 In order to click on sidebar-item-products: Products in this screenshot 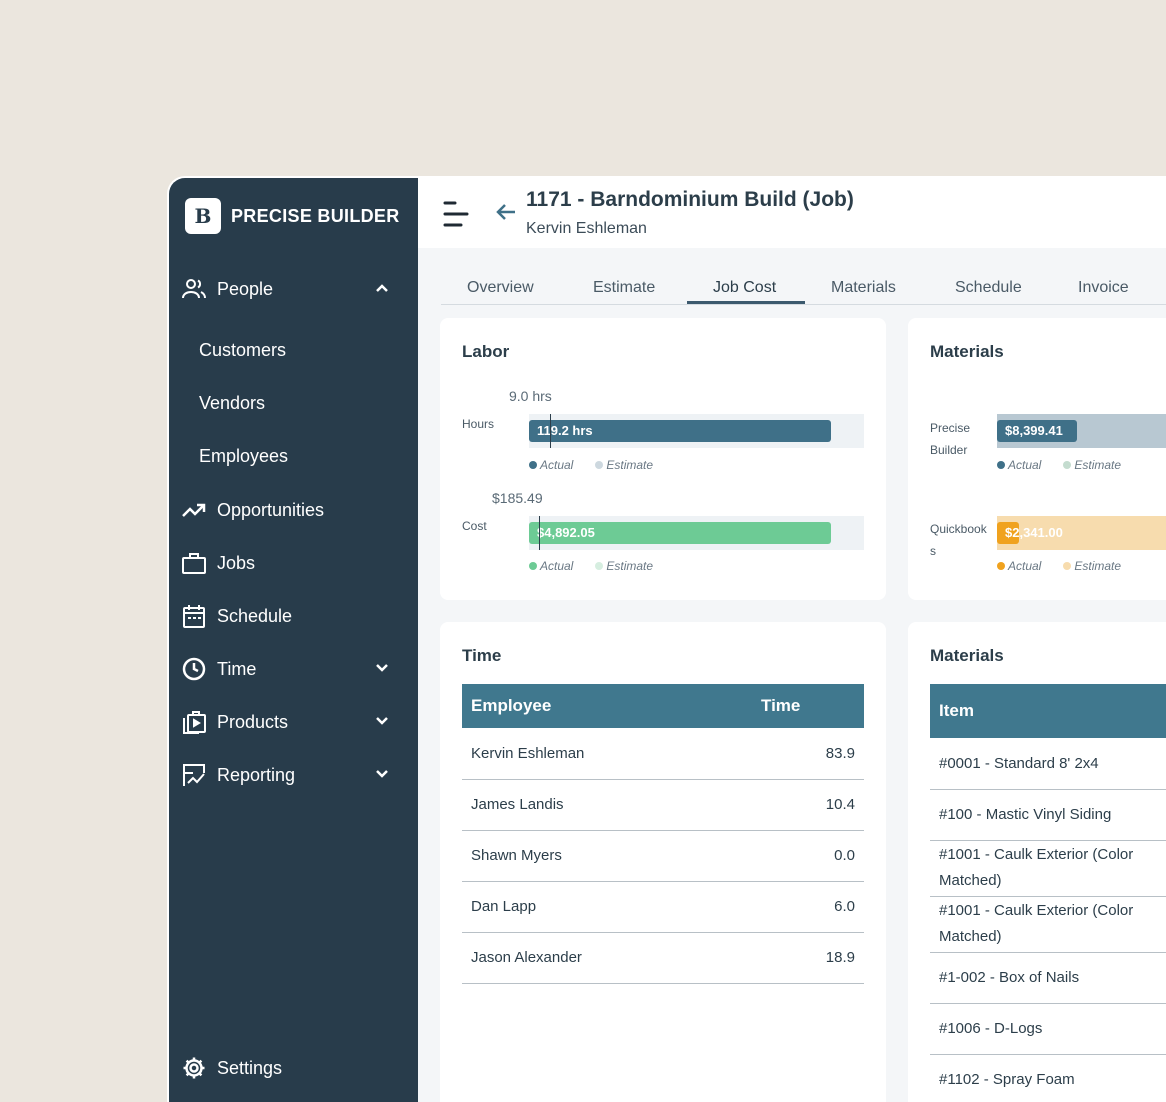, I will do `click(293, 722)`.